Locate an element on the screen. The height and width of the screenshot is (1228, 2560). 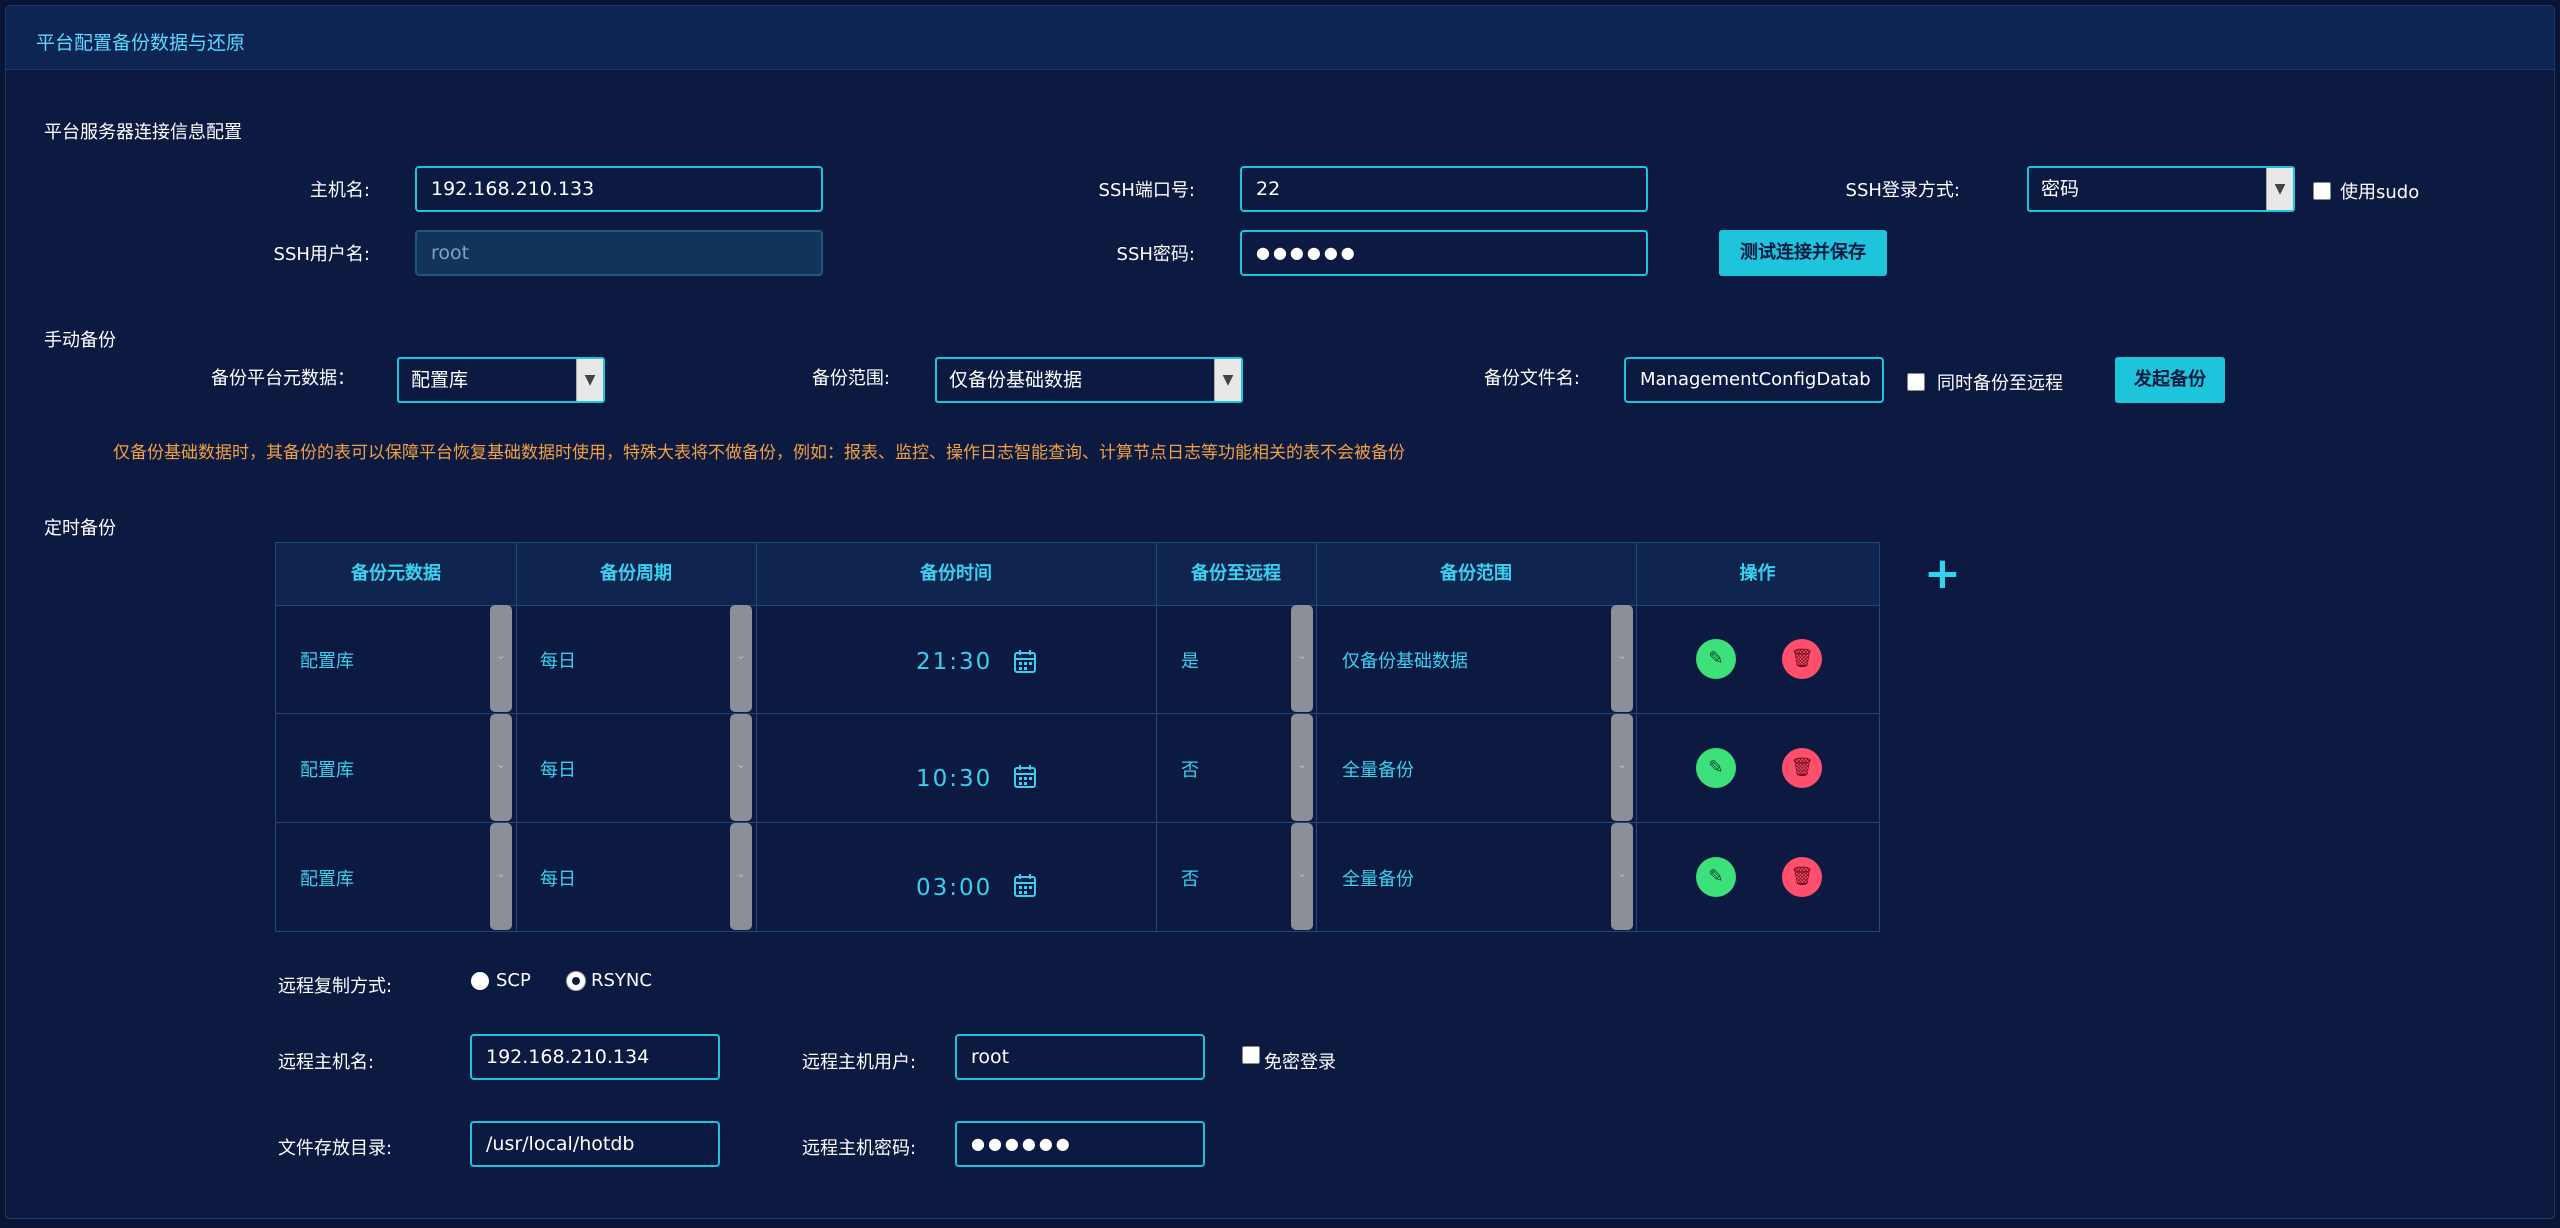
scheduled-section-heading: 定时备份 is located at coordinates (80, 528).